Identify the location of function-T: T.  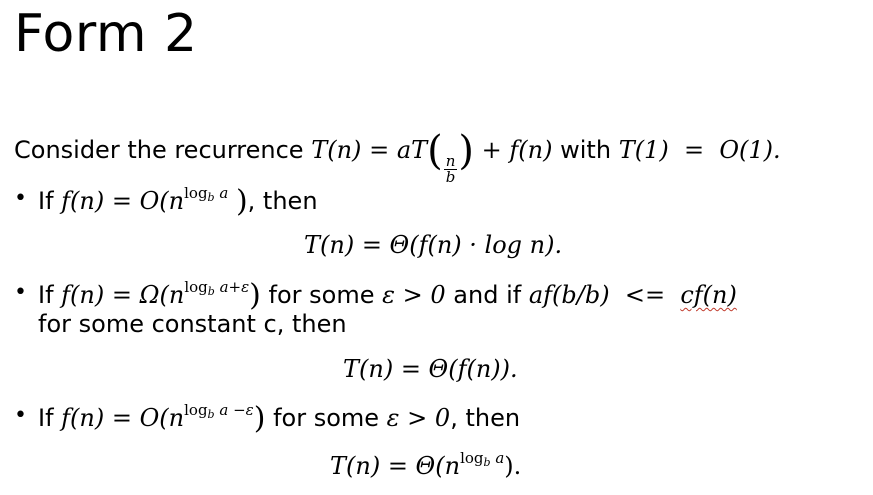
(419, 150).